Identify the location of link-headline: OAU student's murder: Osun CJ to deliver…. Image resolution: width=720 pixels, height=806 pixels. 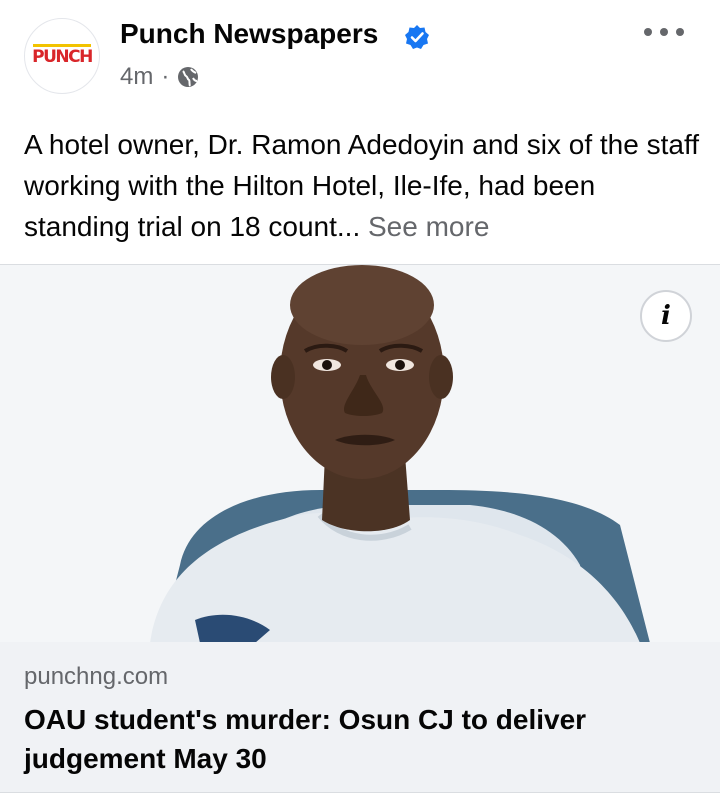
(344, 739).